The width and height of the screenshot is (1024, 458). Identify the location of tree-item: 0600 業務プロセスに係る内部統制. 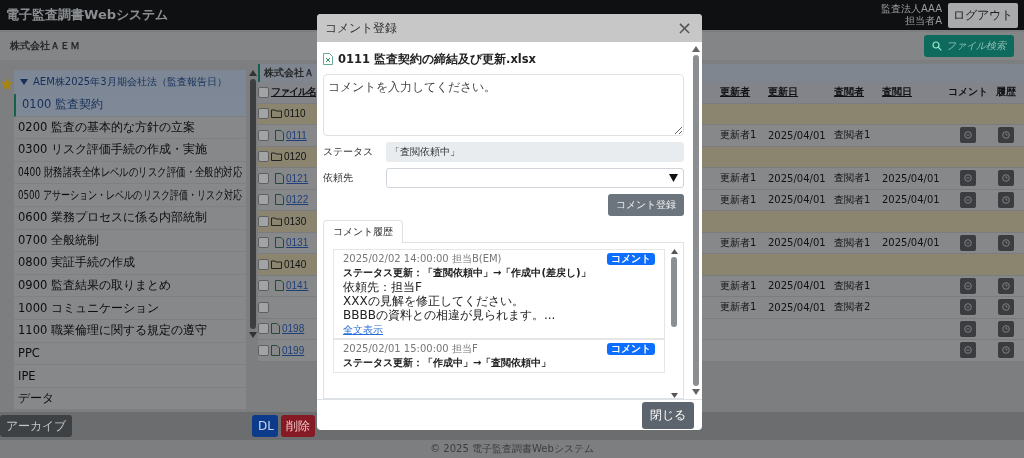
(130, 218).